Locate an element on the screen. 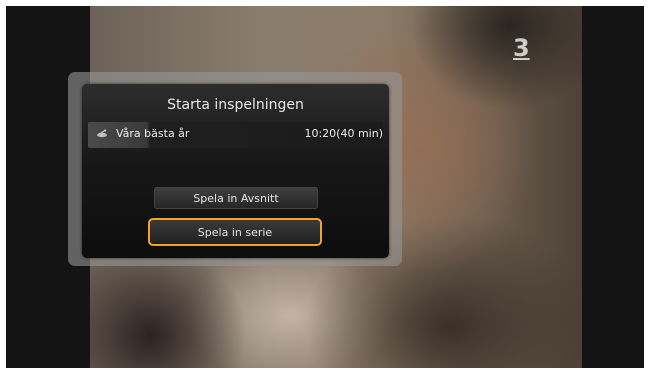 The height and width of the screenshot is (373, 649). program-name: Våra bästa år is located at coordinates (153, 133).